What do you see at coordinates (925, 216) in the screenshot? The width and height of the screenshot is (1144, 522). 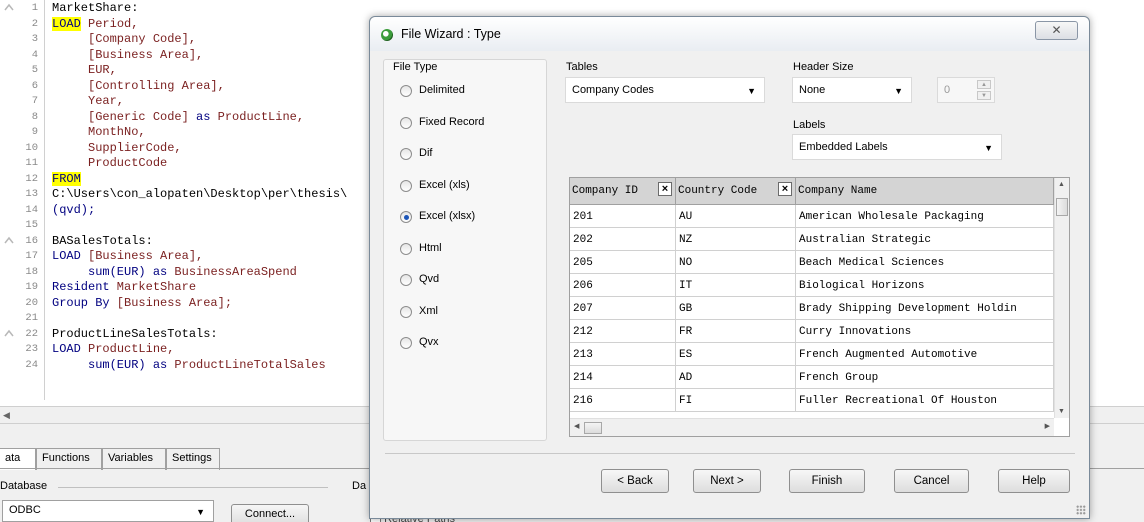 I see `table-cell: American Wholesale Packaging` at bounding box center [925, 216].